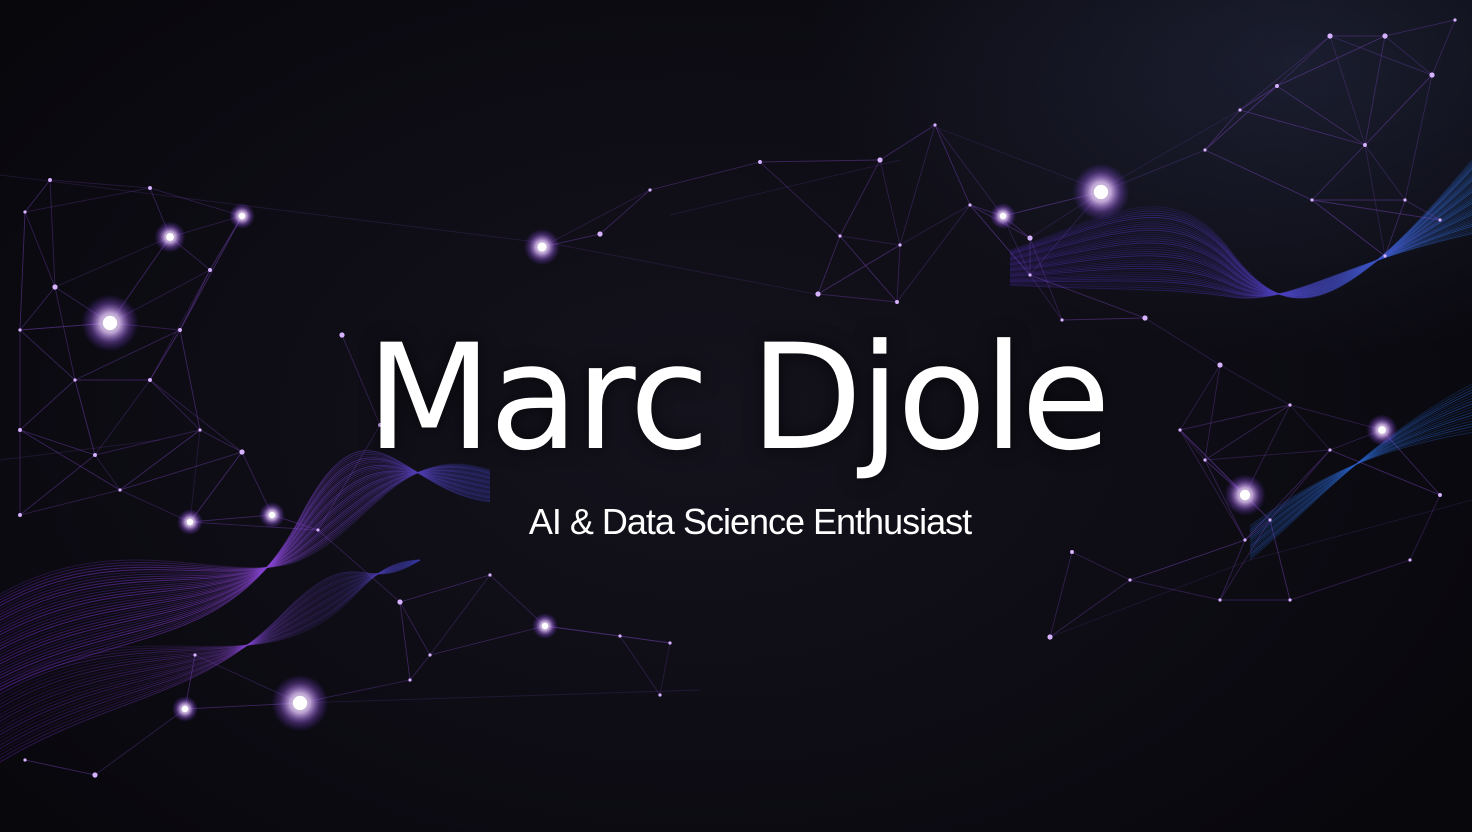 The image size is (1472, 832). What do you see at coordinates (245, 609) in the screenshot?
I see `wave-left` at bounding box center [245, 609].